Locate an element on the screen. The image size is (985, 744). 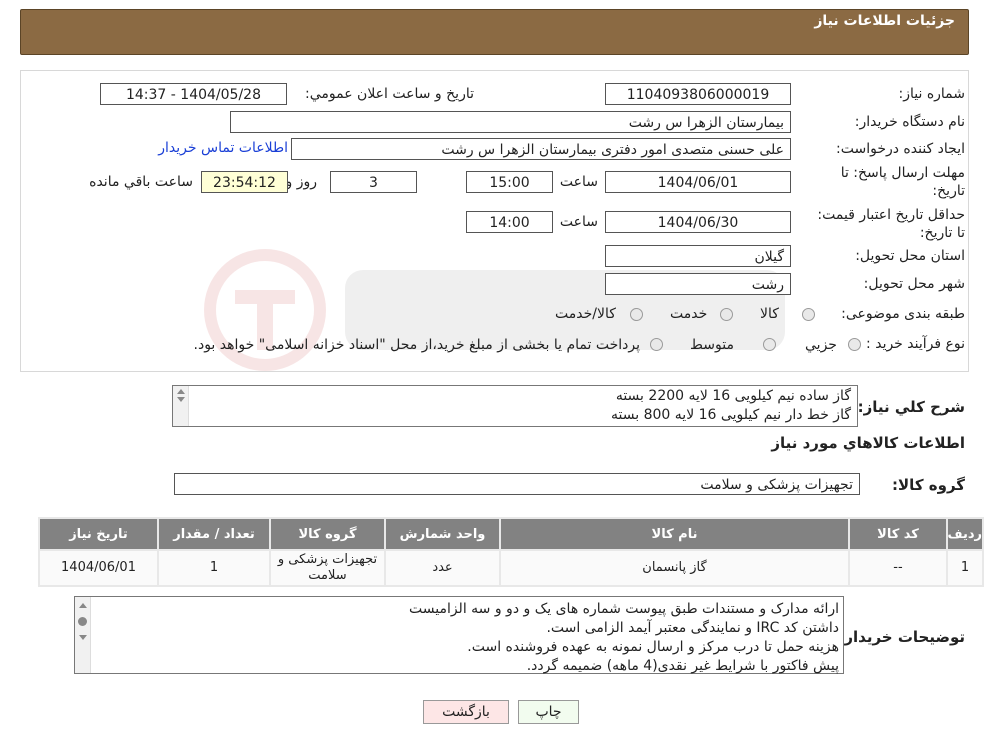
validity-time-field: 14:00 is located at coordinates (509, 222).